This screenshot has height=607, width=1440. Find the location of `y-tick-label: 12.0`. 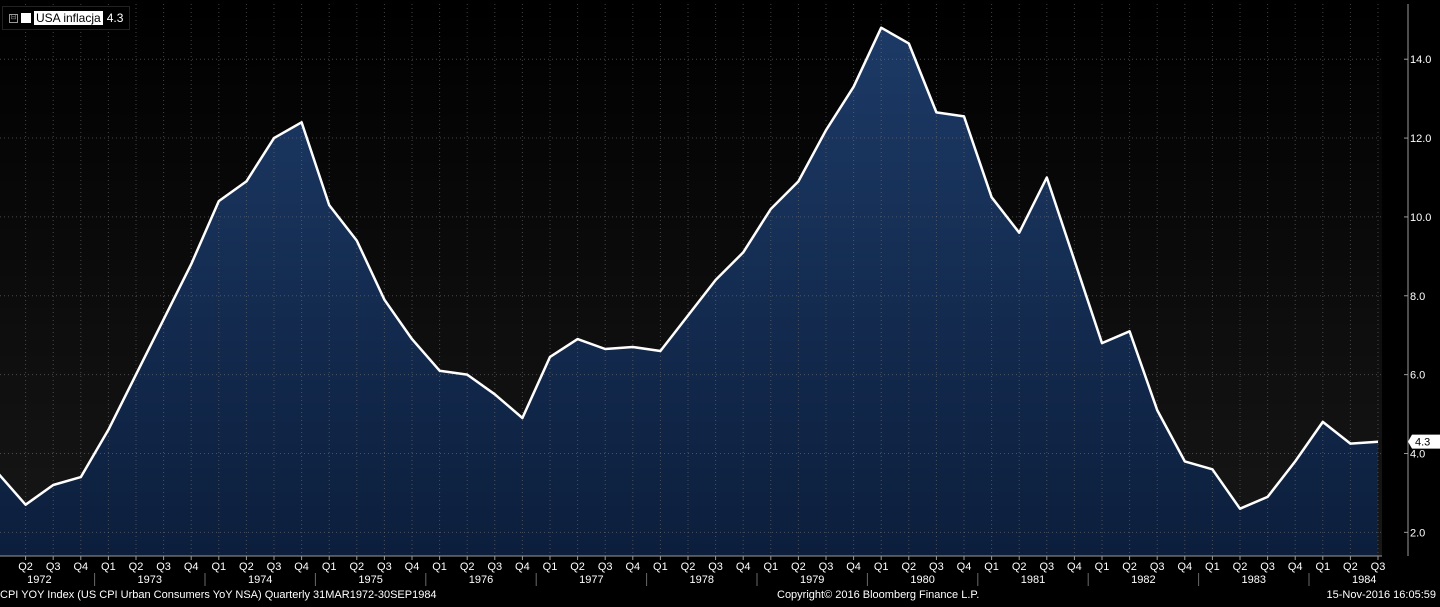

y-tick-label: 12.0 is located at coordinates (1420, 139).